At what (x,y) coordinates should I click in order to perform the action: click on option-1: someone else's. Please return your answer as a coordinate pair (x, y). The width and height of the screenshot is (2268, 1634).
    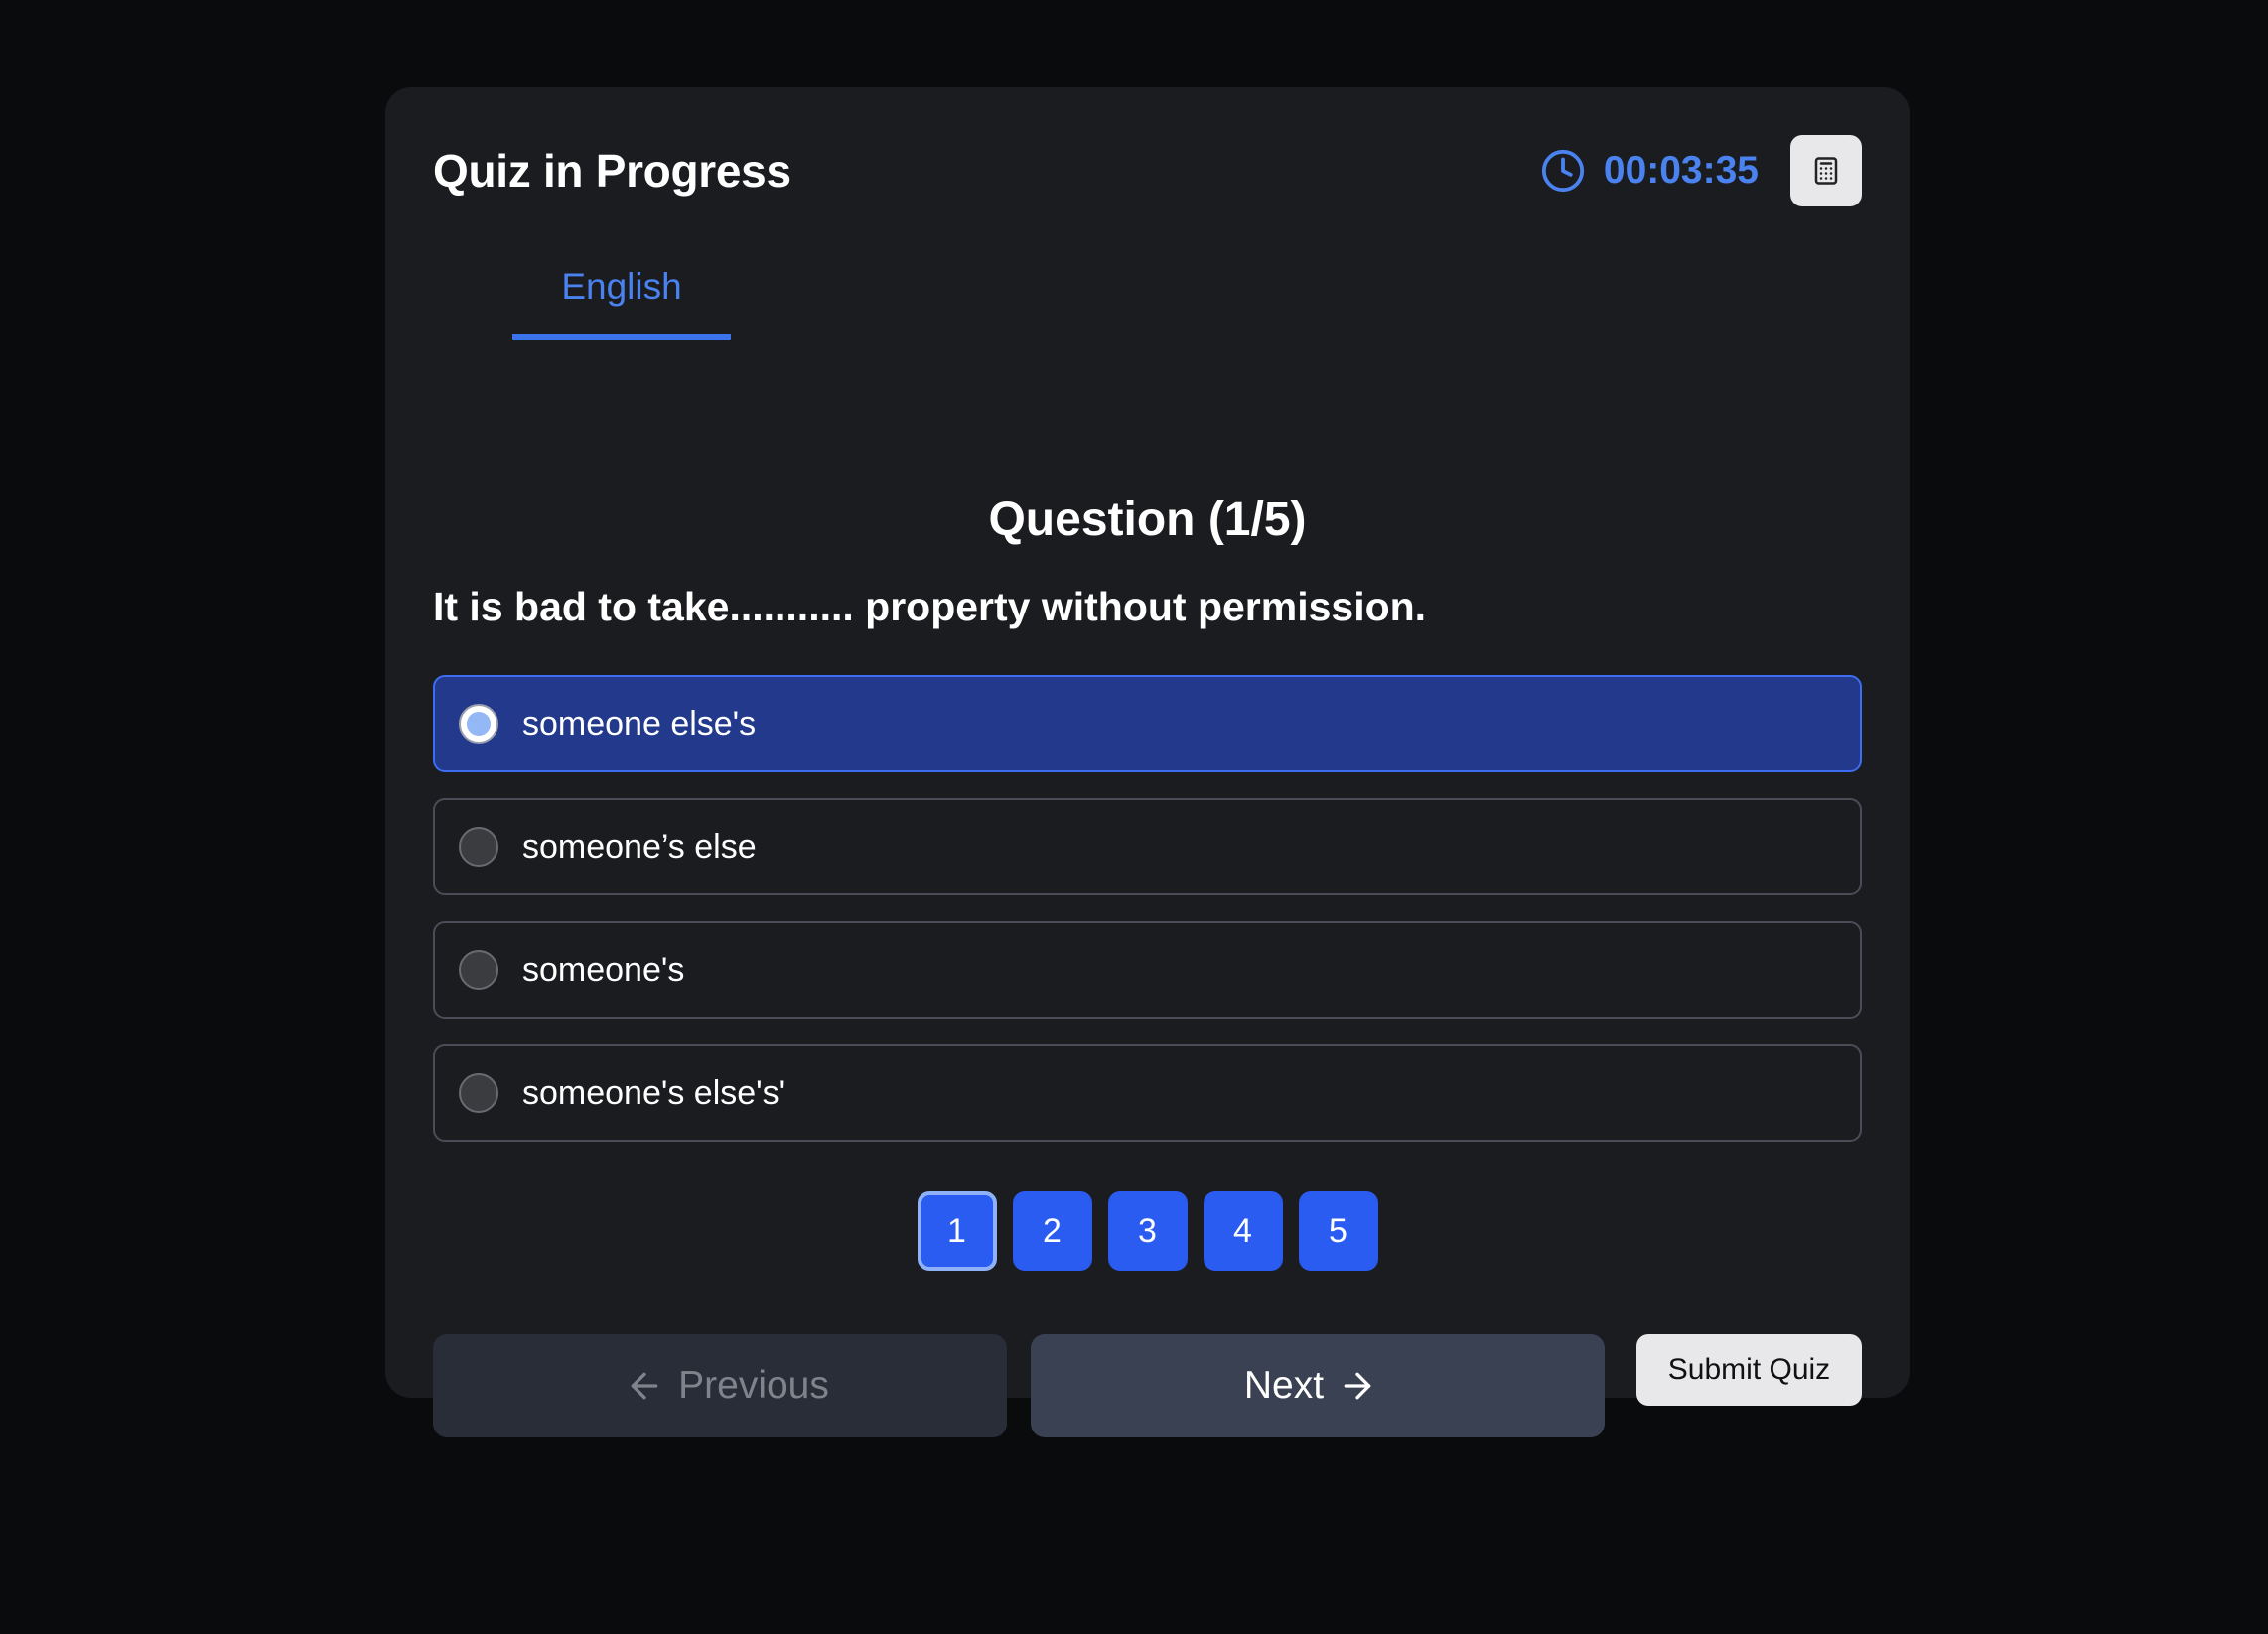
    Looking at the image, I should click on (1147, 723).